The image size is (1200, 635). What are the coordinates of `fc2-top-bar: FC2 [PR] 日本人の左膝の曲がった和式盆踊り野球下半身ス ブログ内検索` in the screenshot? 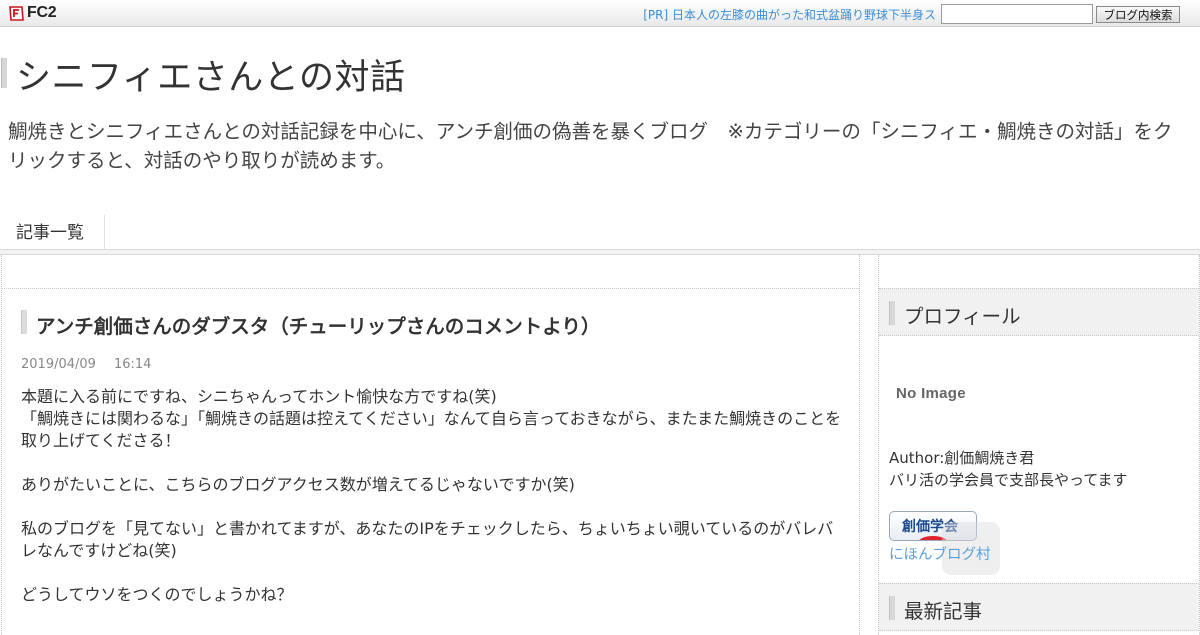 It's located at (600, 13).